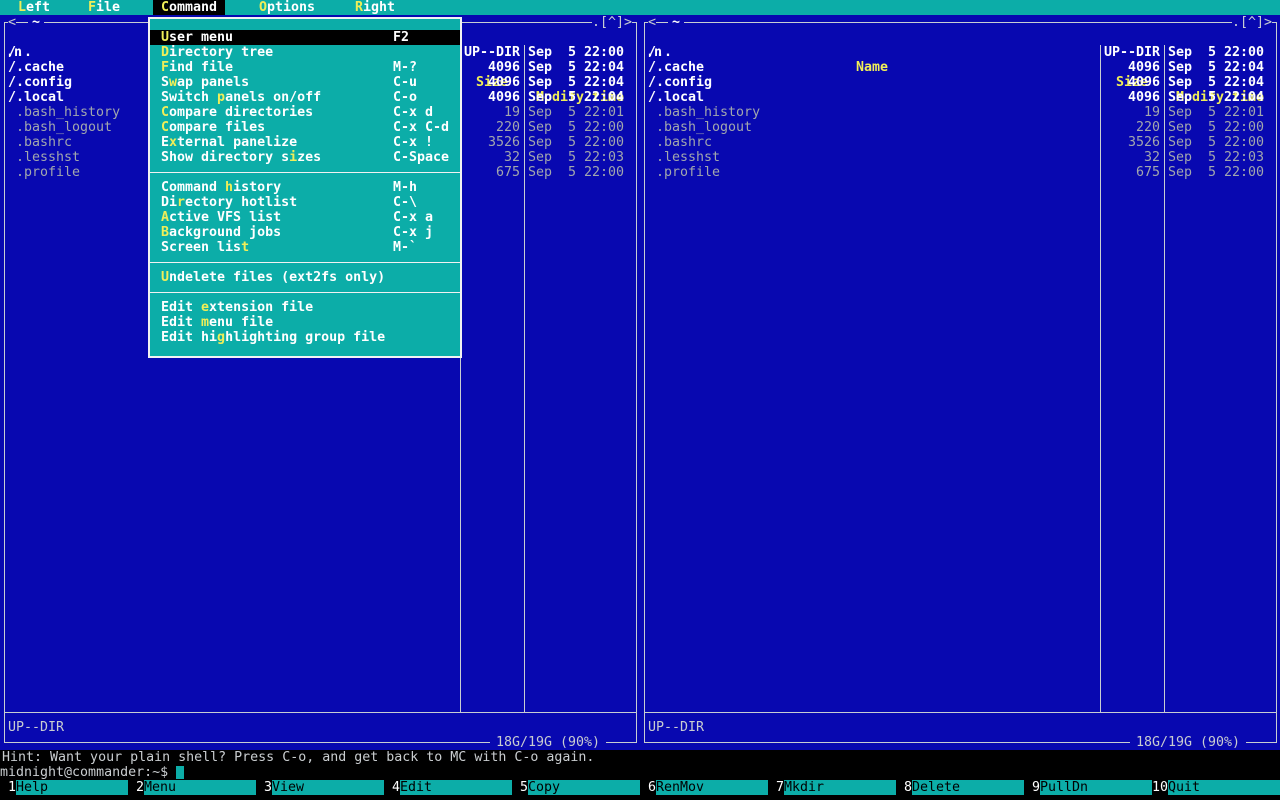  Describe the element at coordinates (305, 82) in the screenshot. I see `menu-item-swap-panels: Swap panels C-u` at that location.